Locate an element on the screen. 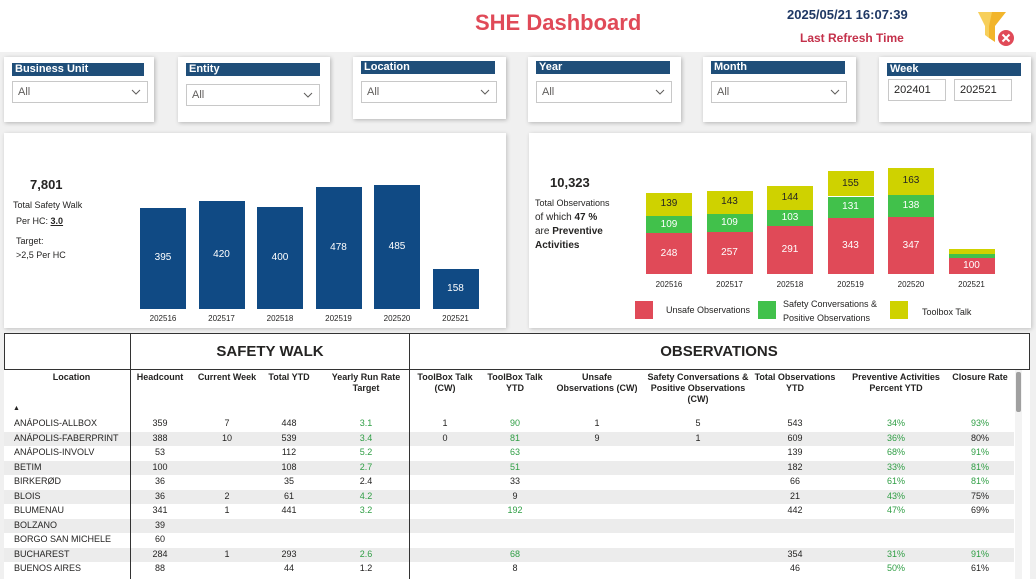 The width and height of the screenshot is (1036, 579). table-row: BUCHAREST 284 1 293 2.6 68 354 31% 91% is located at coordinates (509, 554).